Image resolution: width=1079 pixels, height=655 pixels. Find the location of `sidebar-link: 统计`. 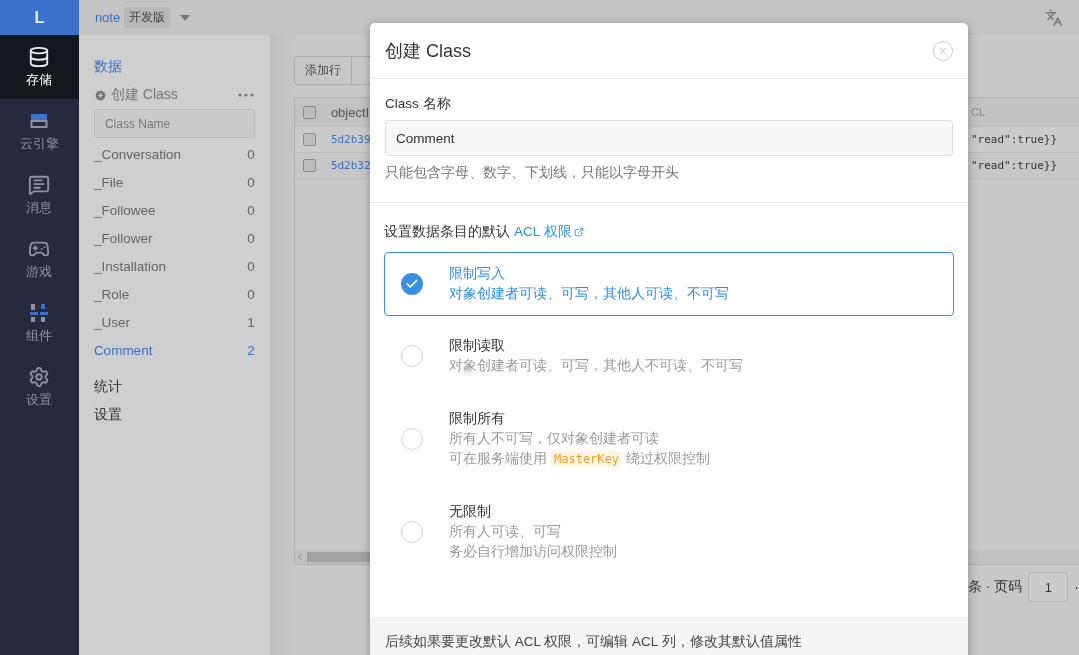

sidebar-link: 统计 is located at coordinates (174, 387).